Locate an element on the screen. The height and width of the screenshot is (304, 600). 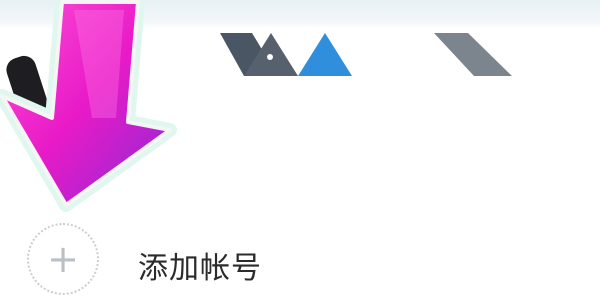
plus-icon: + is located at coordinates (63, 259).